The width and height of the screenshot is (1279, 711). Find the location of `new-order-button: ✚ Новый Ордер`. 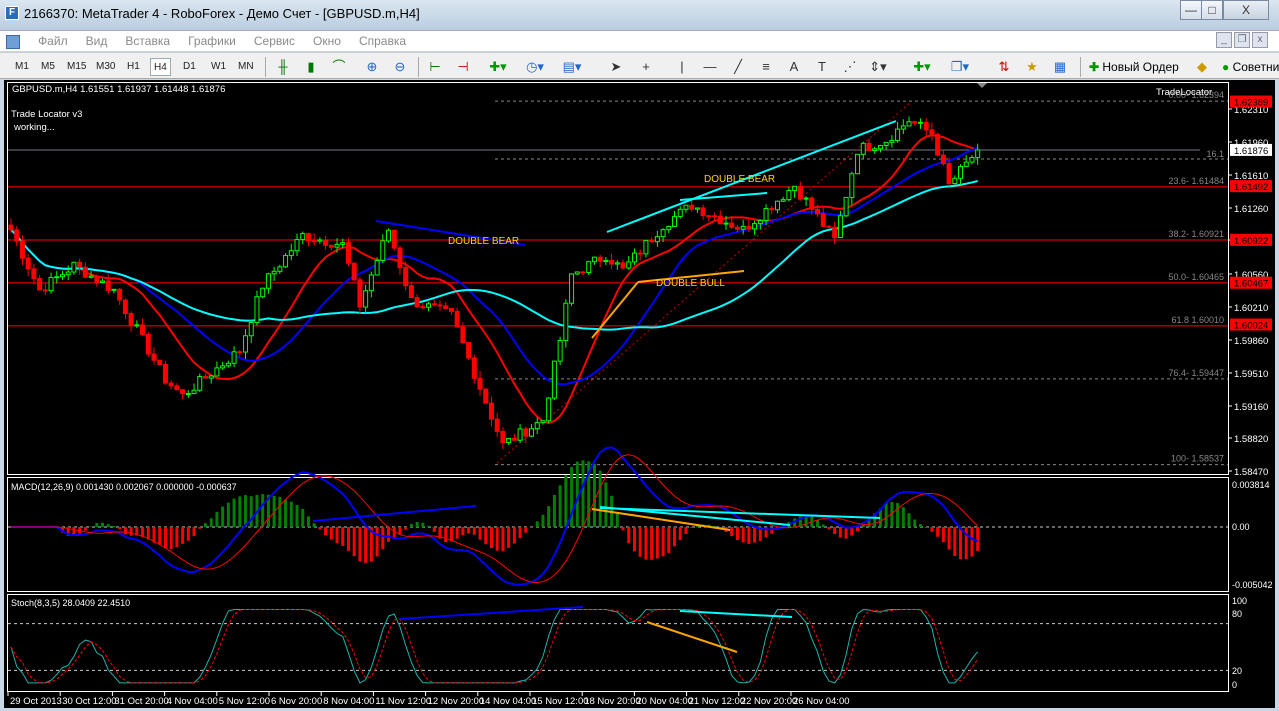

new-order-button: ✚ Новый Ордер is located at coordinates (1134, 67).